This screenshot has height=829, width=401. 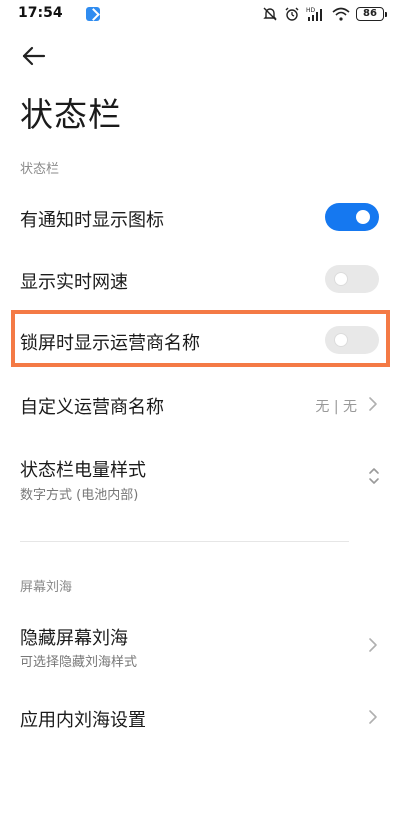 What do you see at coordinates (341, 14) in the screenshot?
I see `wifi-icon` at bounding box center [341, 14].